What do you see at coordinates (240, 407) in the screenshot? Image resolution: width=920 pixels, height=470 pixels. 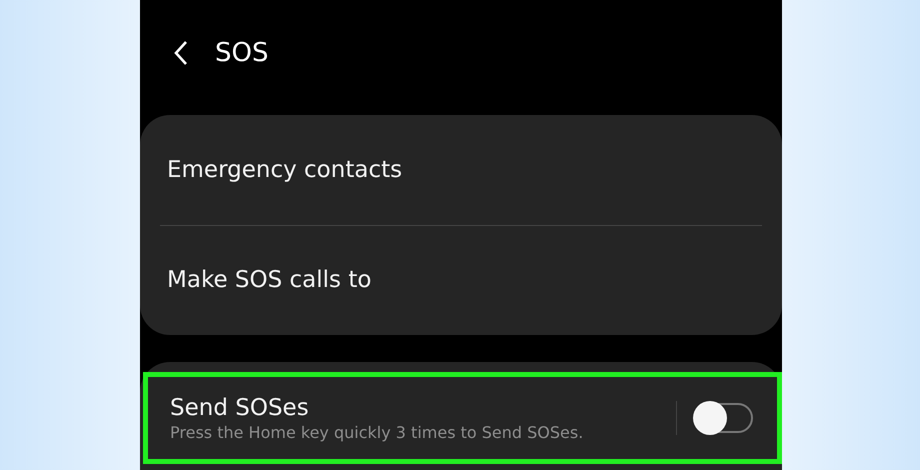 I see `setting-title: Send SOSes` at bounding box center [240, 407].